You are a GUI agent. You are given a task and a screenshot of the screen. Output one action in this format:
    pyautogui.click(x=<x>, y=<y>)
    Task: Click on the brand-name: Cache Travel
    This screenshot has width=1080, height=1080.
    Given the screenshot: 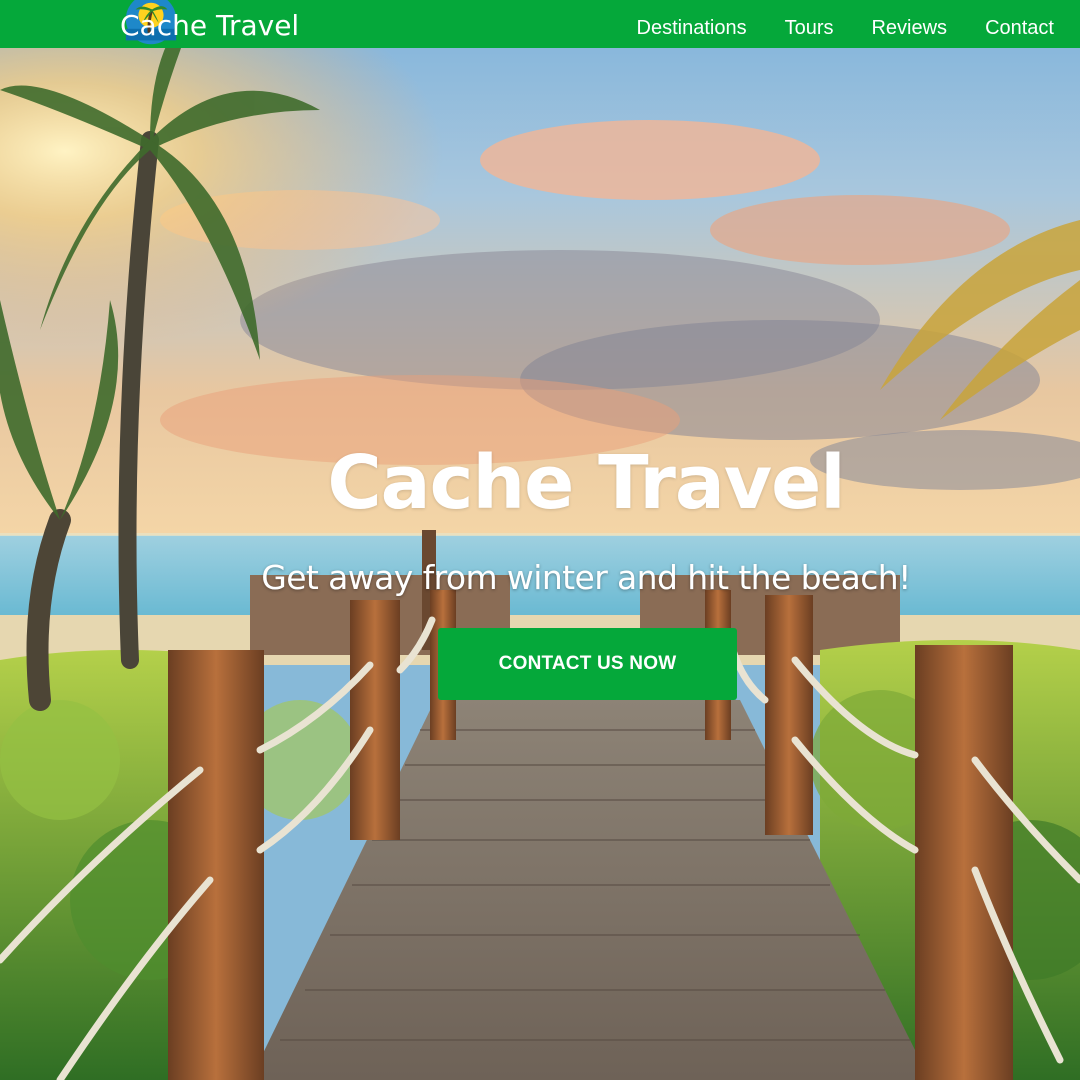 What is the action you would take?
    pyautogui.click(x=210, y=25)
    